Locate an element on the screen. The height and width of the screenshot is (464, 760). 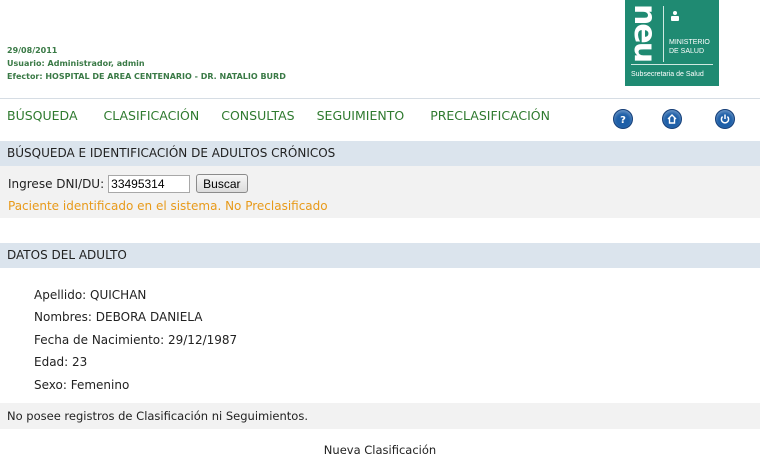
logo-ministry-line2: DE SALUD is located at coordinates (687, 51).